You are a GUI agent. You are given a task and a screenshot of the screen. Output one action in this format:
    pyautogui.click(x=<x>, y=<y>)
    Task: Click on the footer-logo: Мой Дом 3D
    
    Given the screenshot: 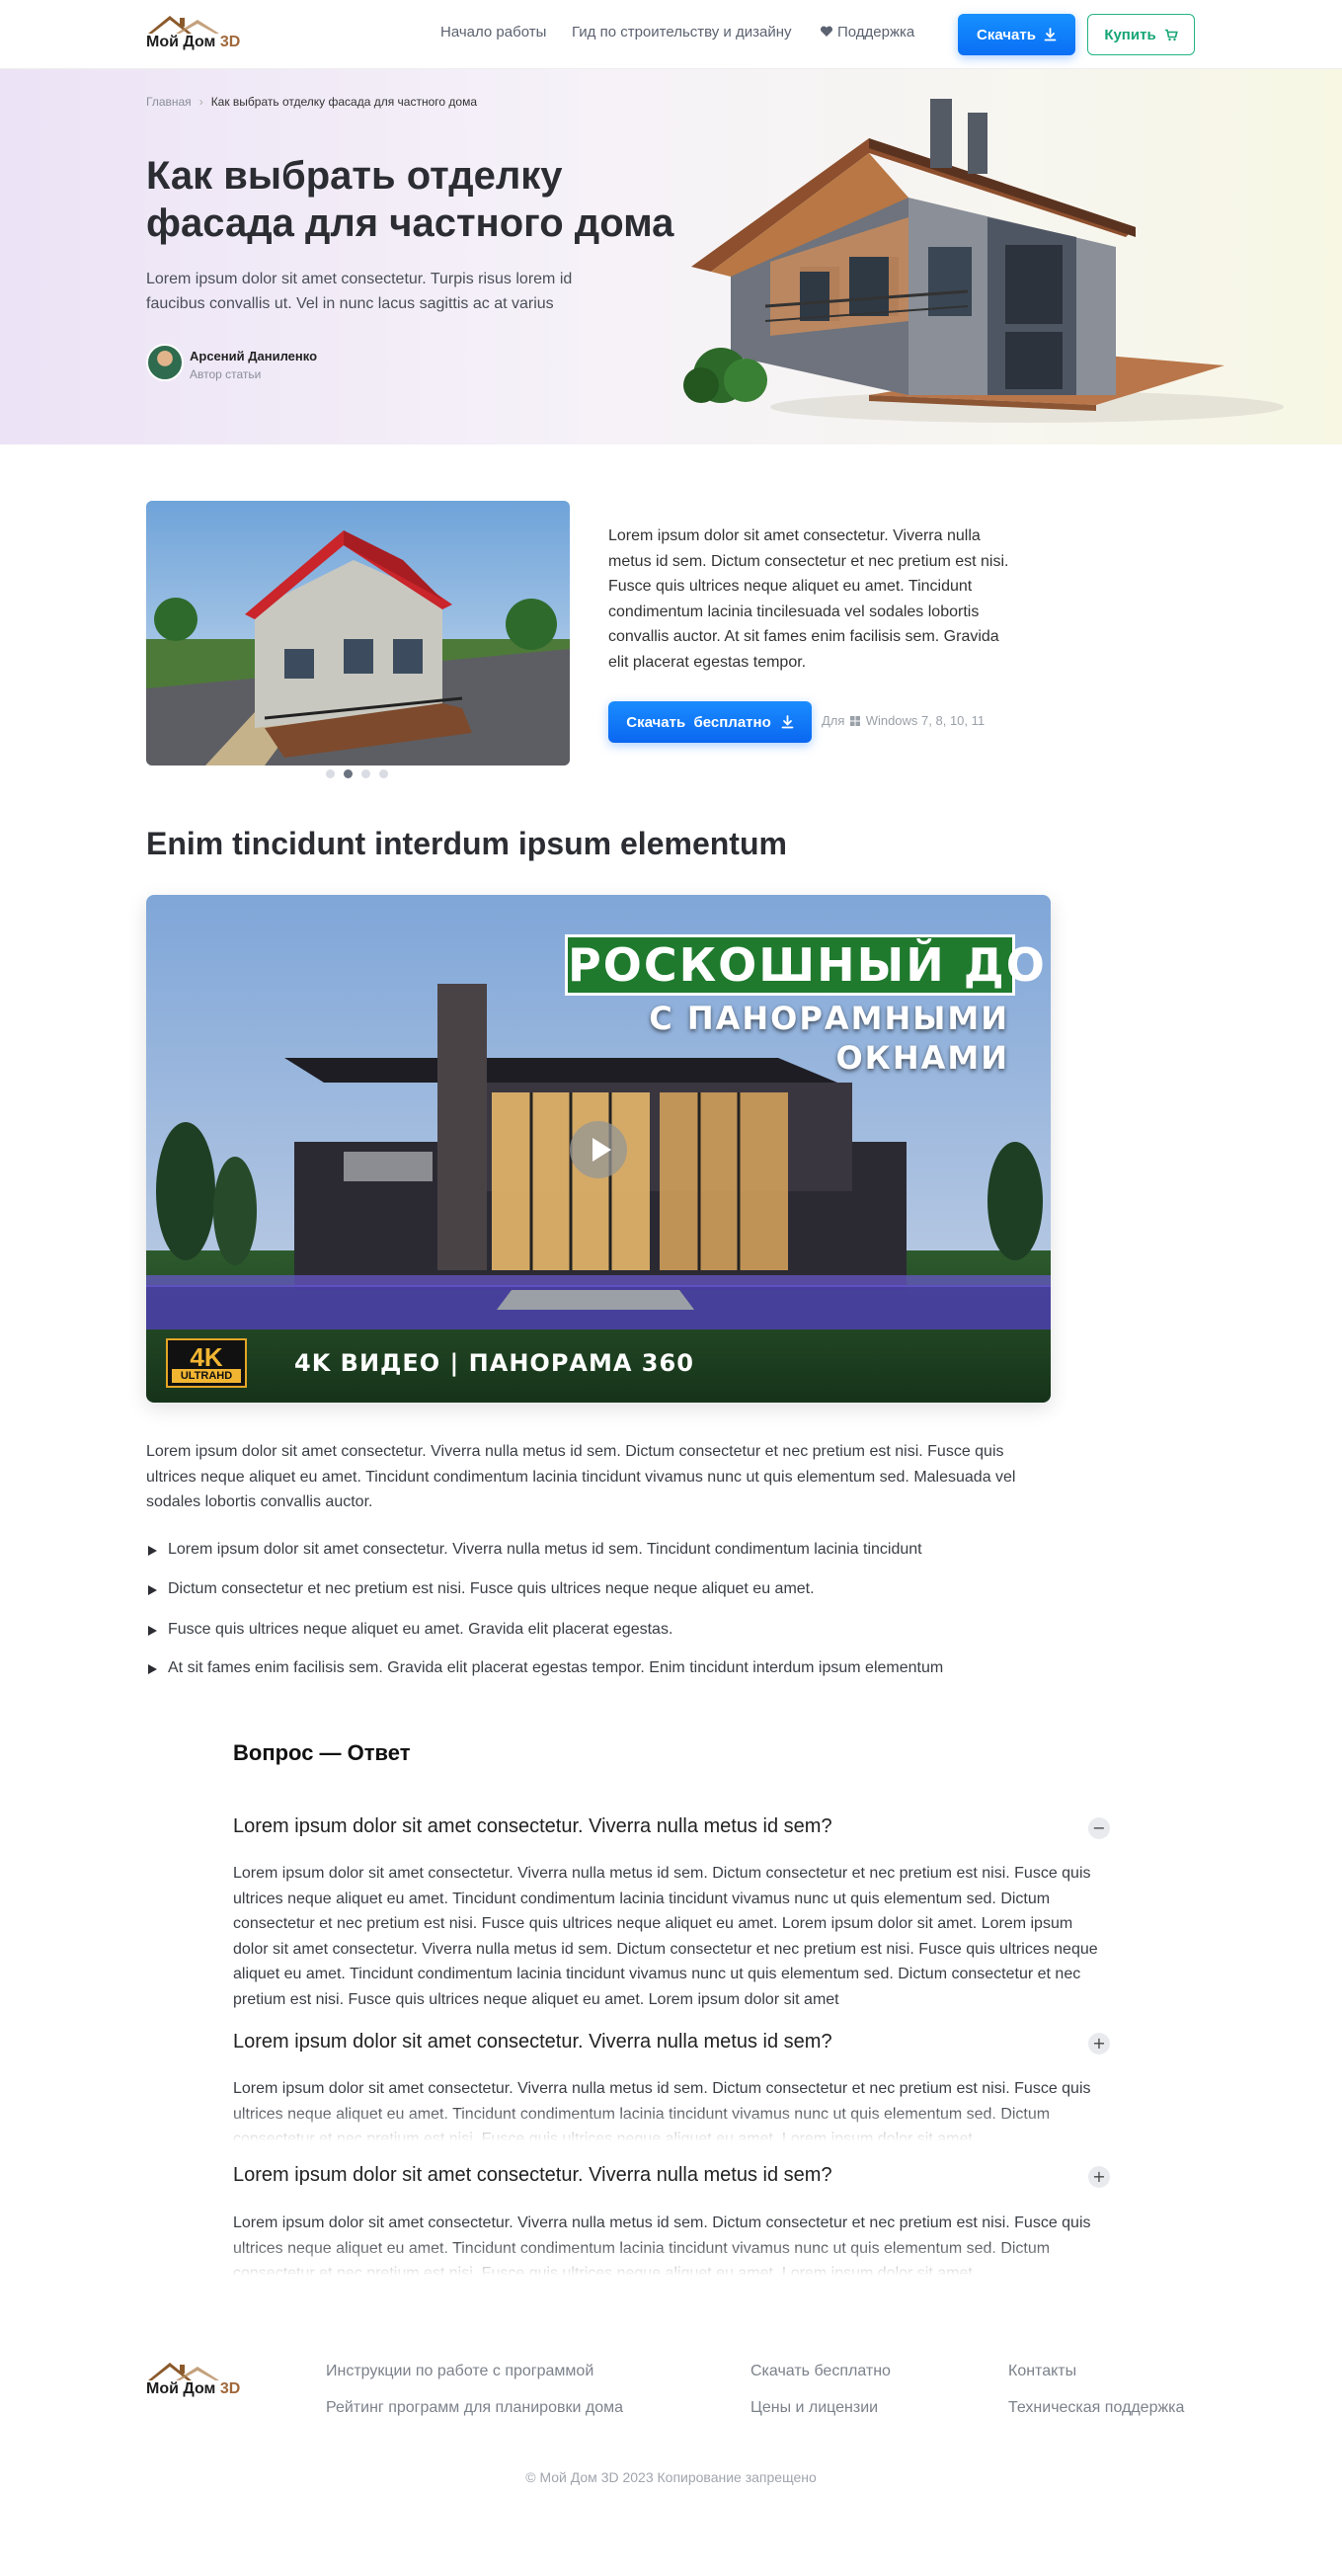 What is the action you would take?
    pyautogui.click(x=200, y=2382)
    